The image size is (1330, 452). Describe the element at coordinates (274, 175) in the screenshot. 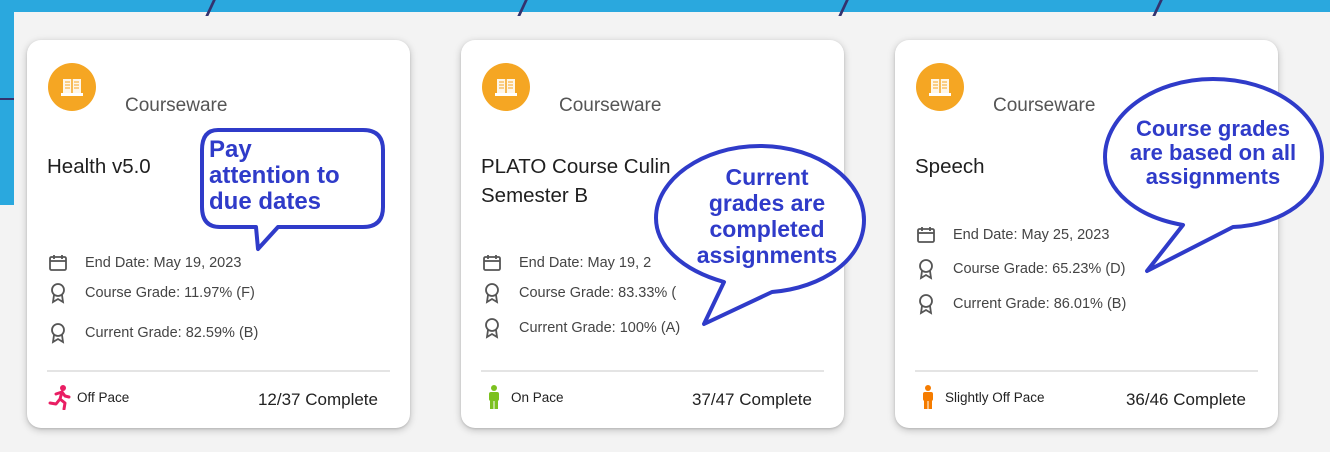

I see `callout-text: Pay attention to due dates` at that location.